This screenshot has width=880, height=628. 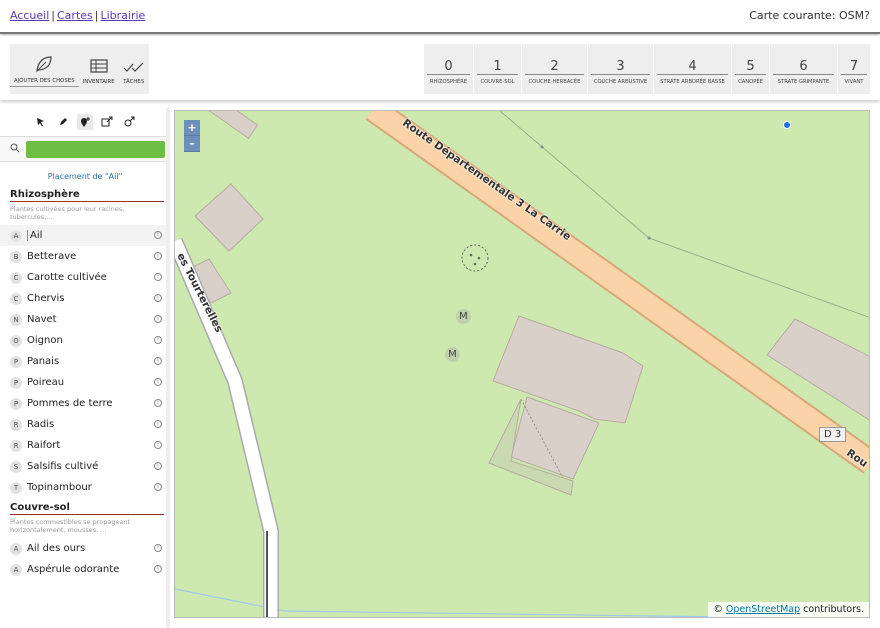 What do you see at coordinates (85, 340) in the screenshot?
I see `plant-item: O Oignon i` at bounding box center [85, 340].